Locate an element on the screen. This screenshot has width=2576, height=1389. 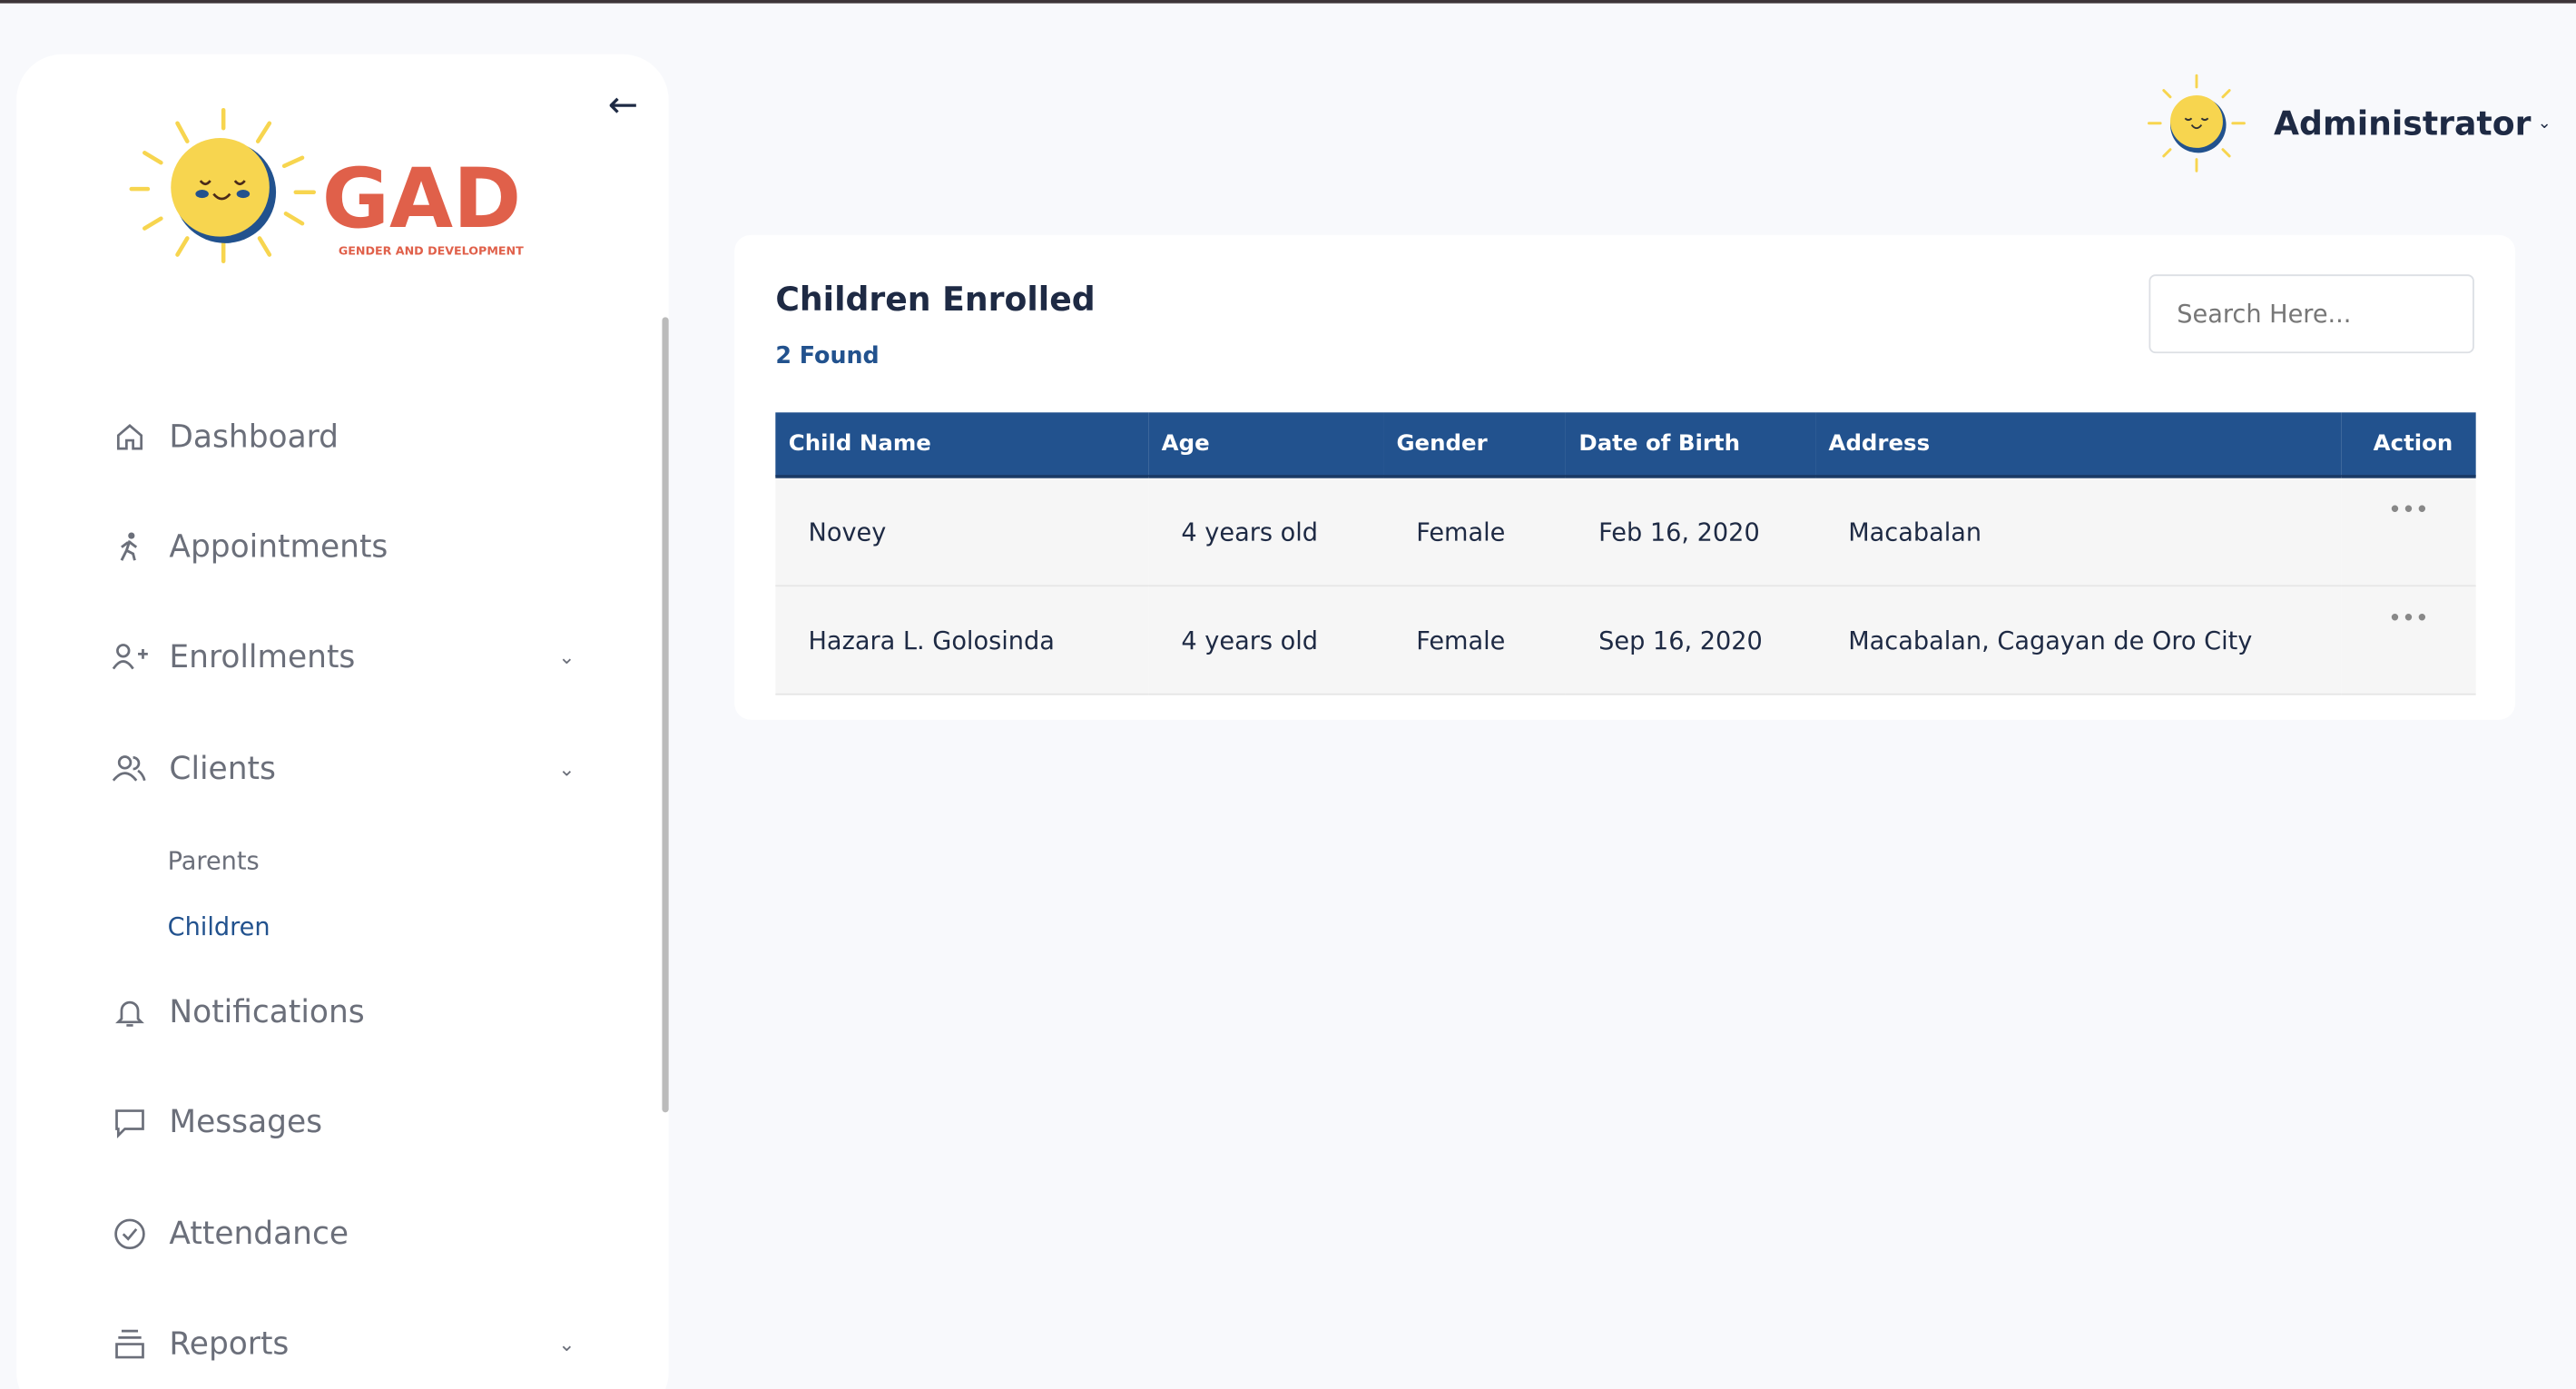
sidebar-item-notifications: Notifications is located at coordinates (343, 1012).